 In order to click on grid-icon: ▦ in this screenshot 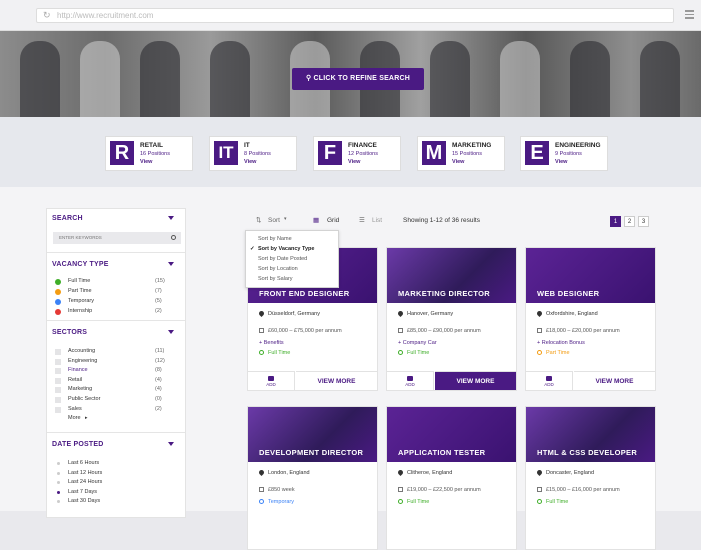, I will do `click(316, 220)`.